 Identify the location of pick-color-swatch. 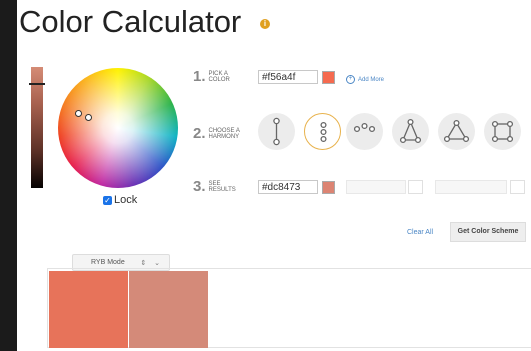
(328, 77).